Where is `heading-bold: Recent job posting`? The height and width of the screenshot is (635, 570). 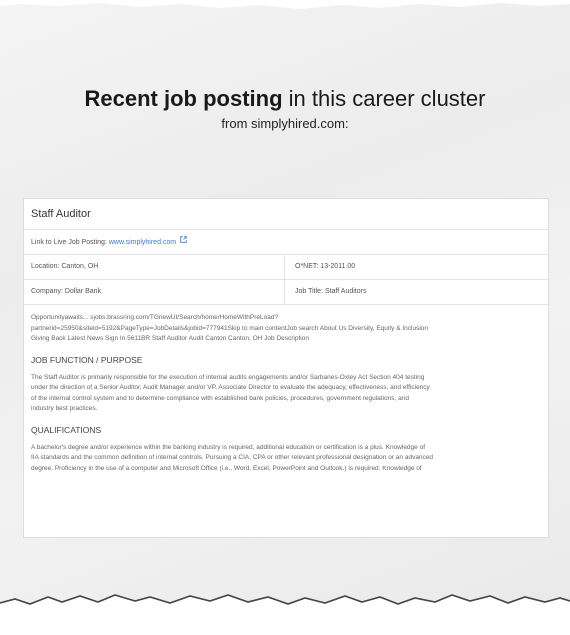
heading-bold: Recent job posting is located at coordinates (183, 98).